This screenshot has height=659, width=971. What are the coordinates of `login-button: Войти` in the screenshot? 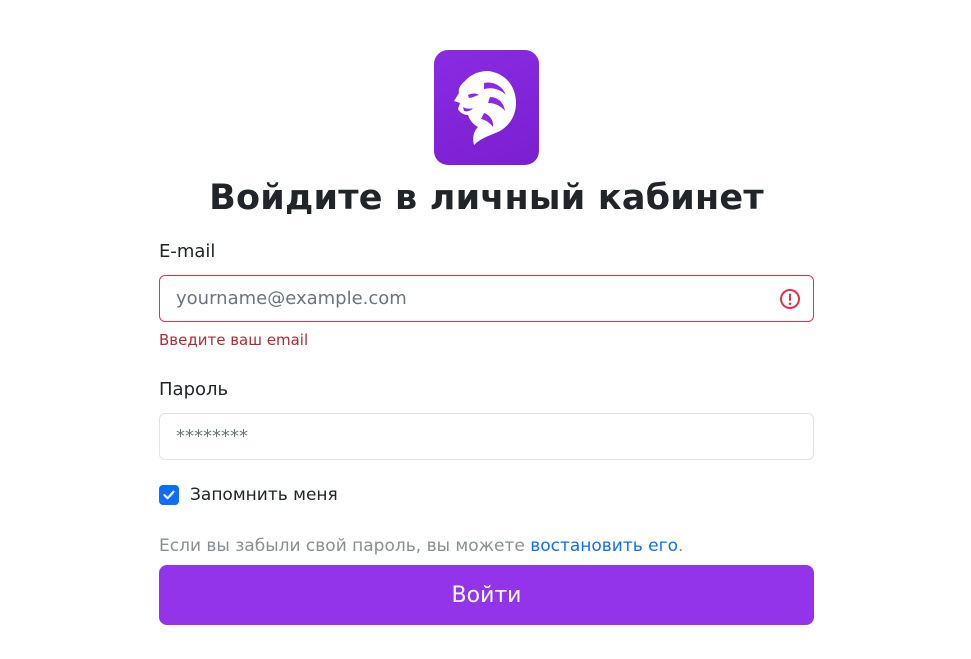 It's located at (486, 595).